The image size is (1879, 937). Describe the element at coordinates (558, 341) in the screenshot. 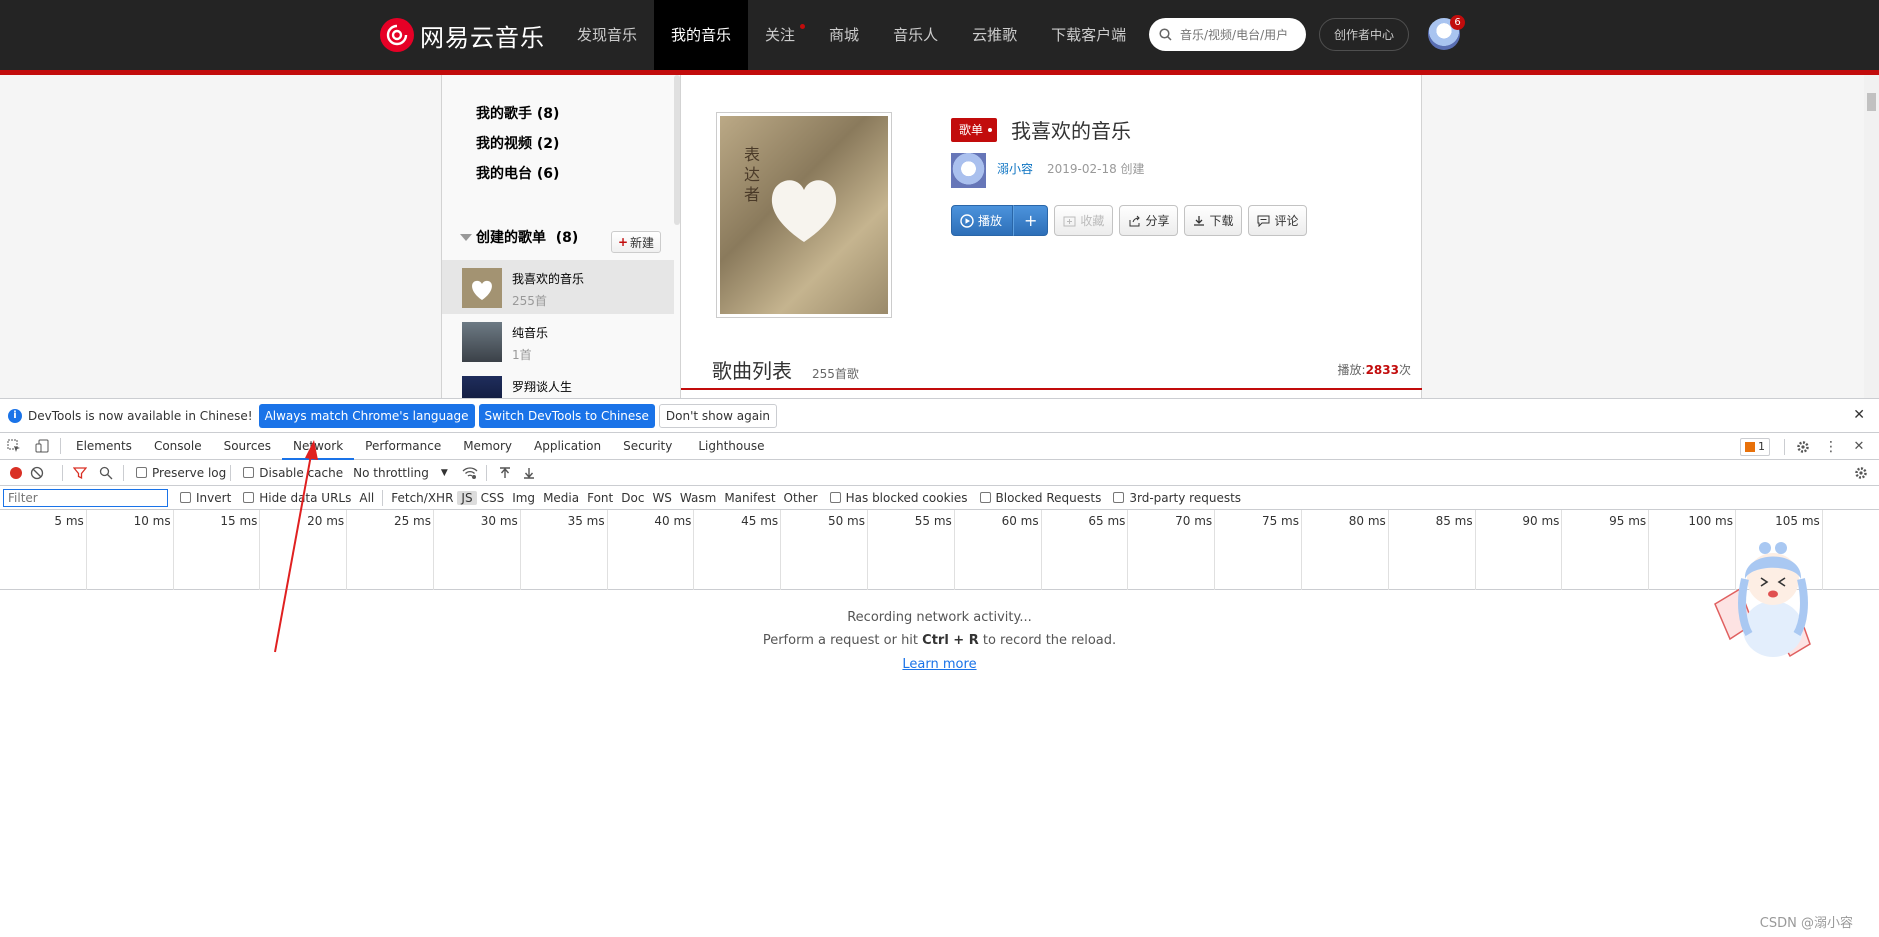

I see `playlist-item: 纯音乐 1首` at that location.